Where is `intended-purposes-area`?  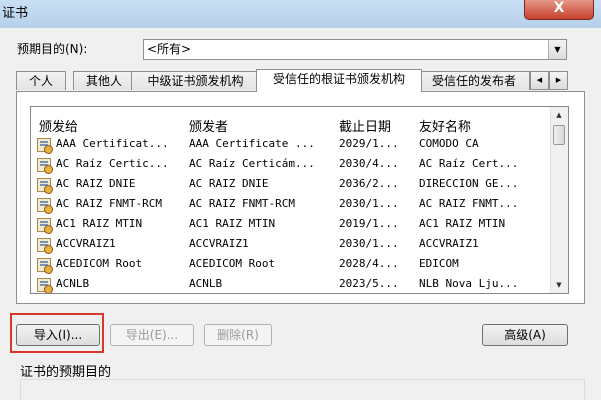 intended-purposes-area is located at coordinates (302, 389).